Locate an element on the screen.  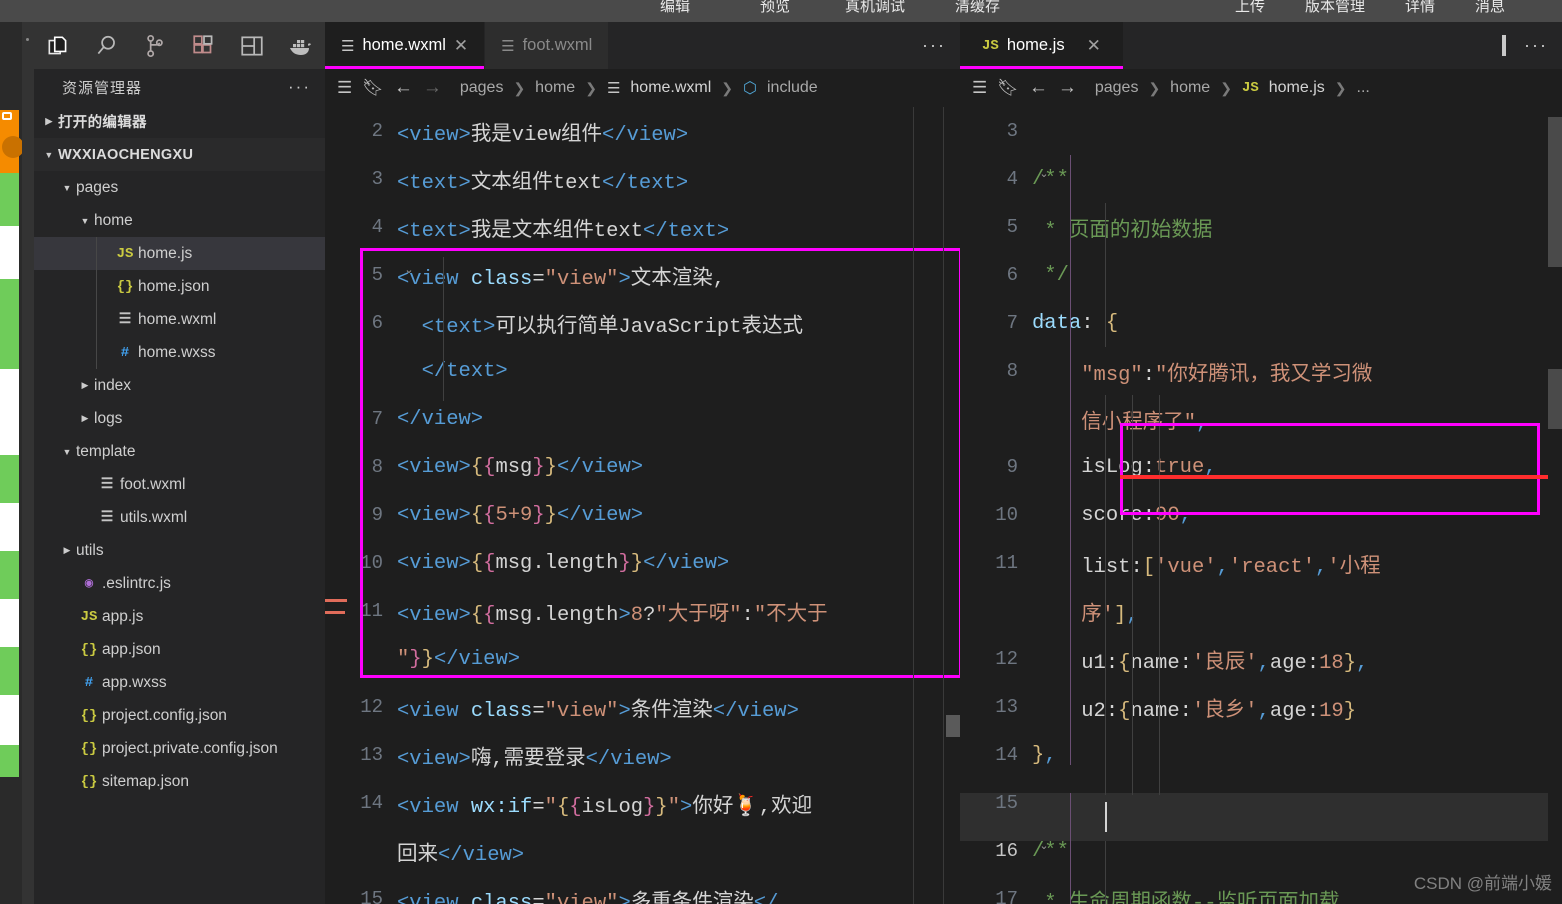
tree-item-app.json: {} app.json is located at coordinates (179, 649).